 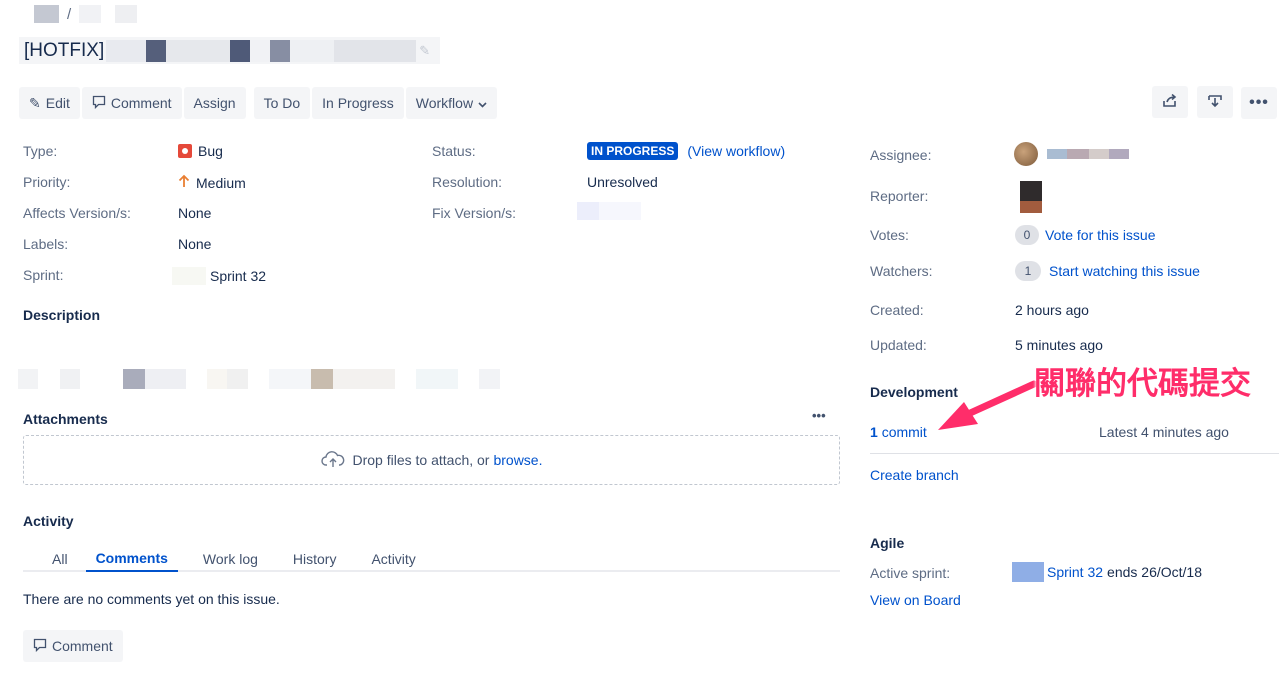 I want to click on attachment-dropzone: Drop files to attach, or browse., so click(x=431, y=460).